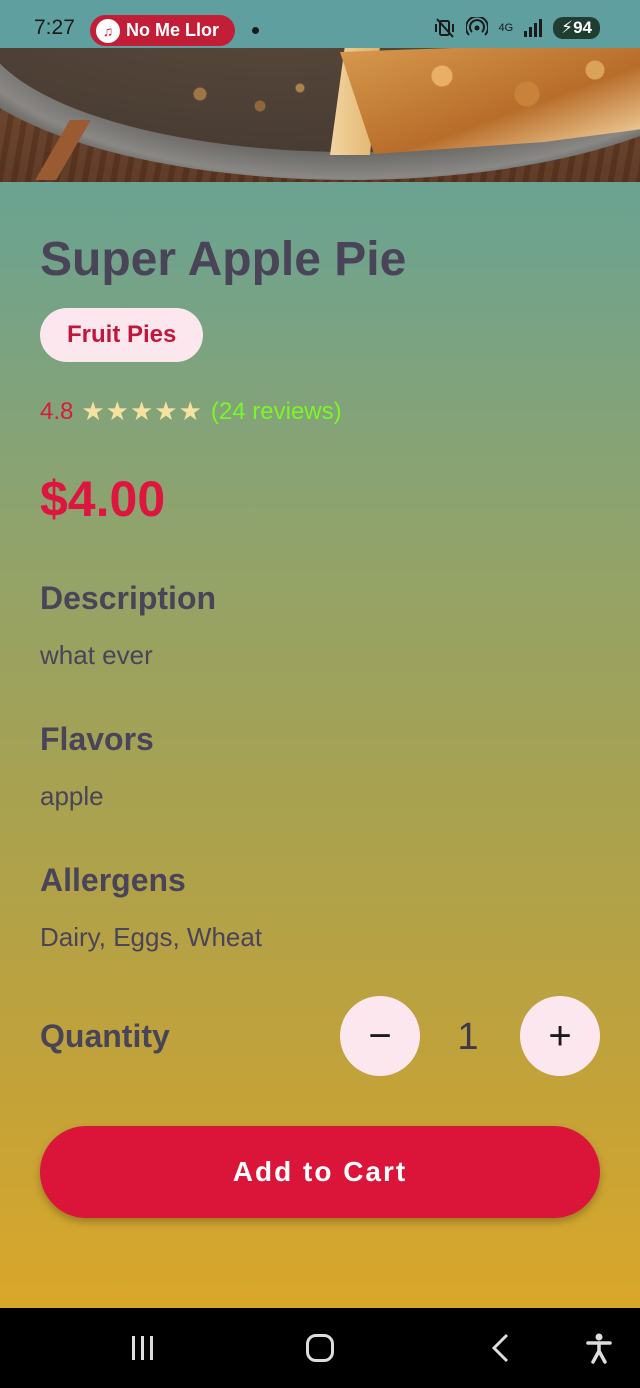 The image size is (640, 1388). I want to click on product-price: $4.00, so click(103, 499).